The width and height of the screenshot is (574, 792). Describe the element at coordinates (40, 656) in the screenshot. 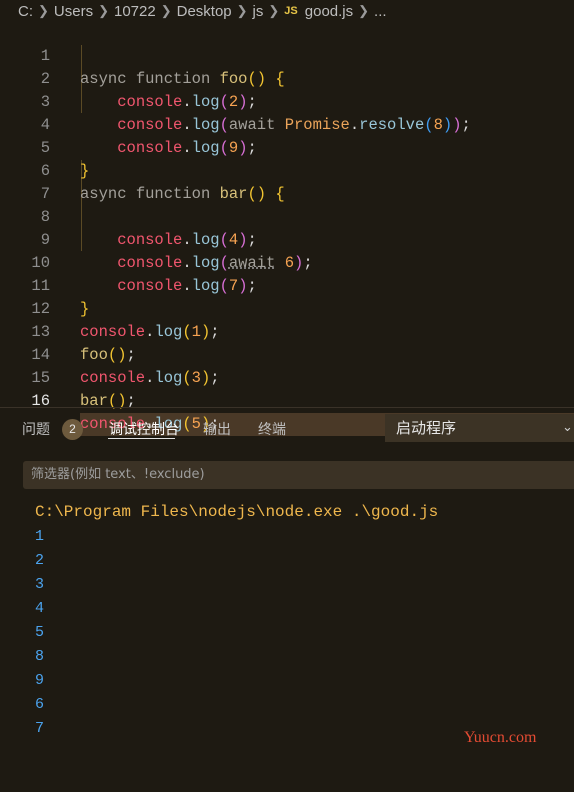

I see `console-output-line: 8` at that location.